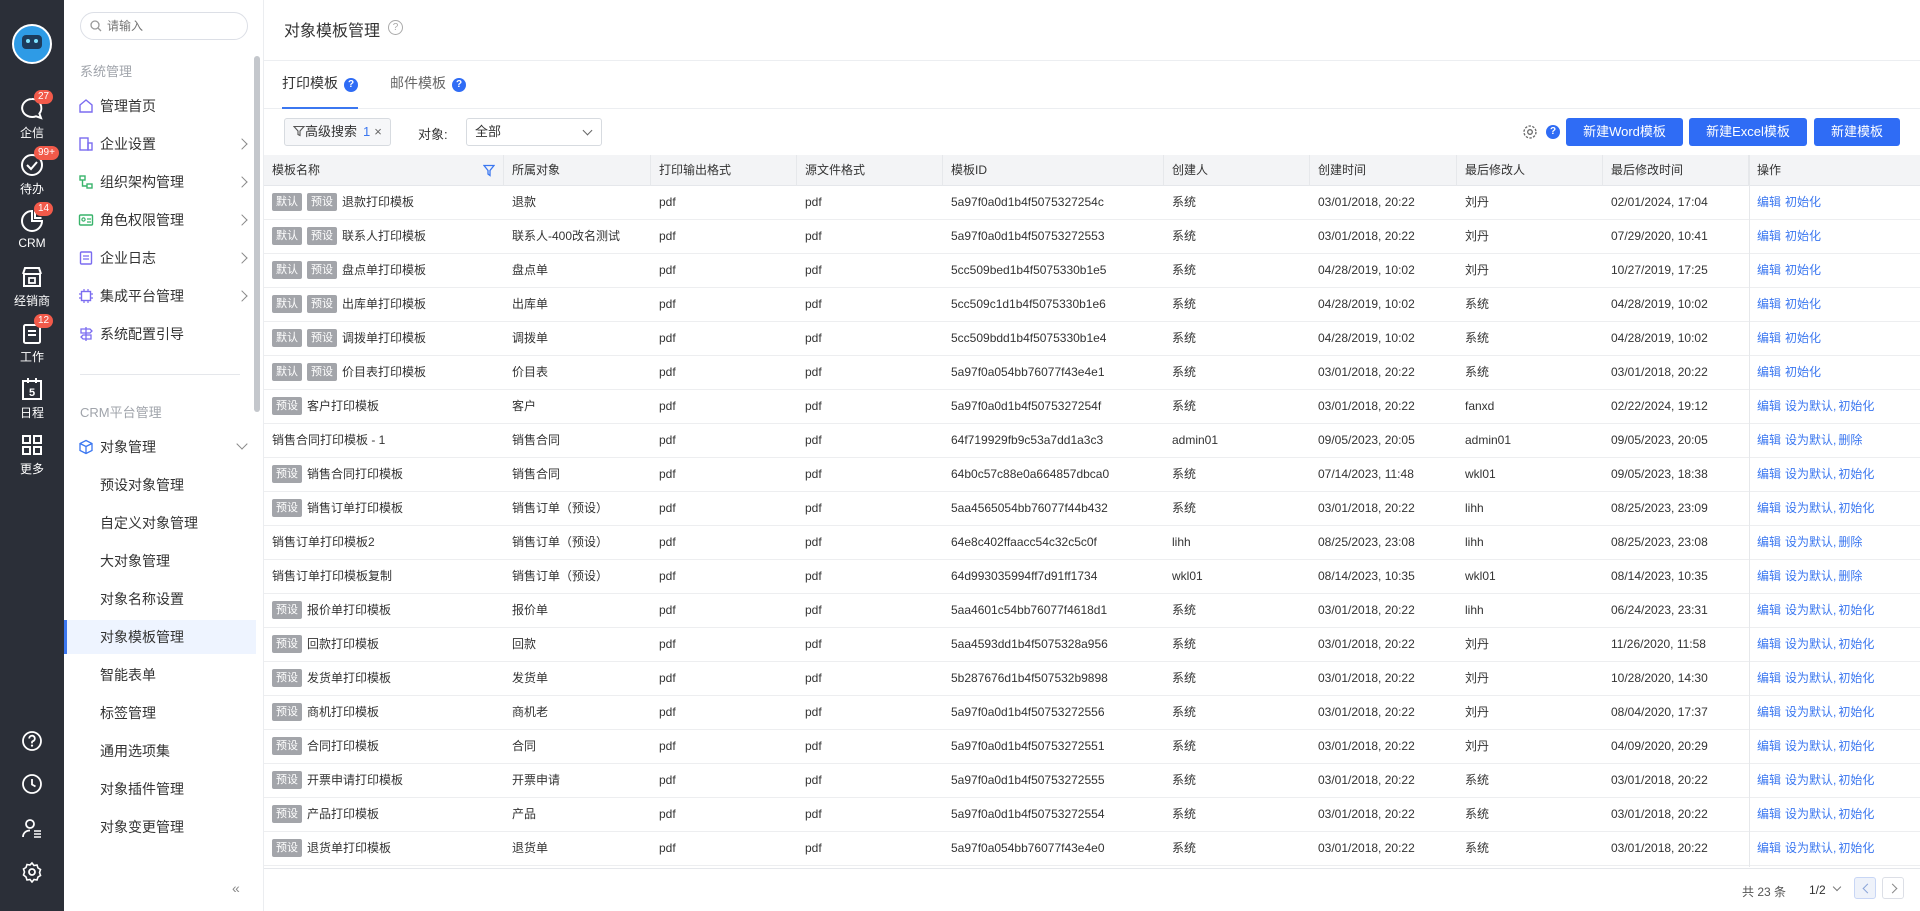 This screenshot has height=911, width=1920. Describe the element at coordinates (724, 170) in the screenshot. I see `column-header: 打印输出格式` at that location.